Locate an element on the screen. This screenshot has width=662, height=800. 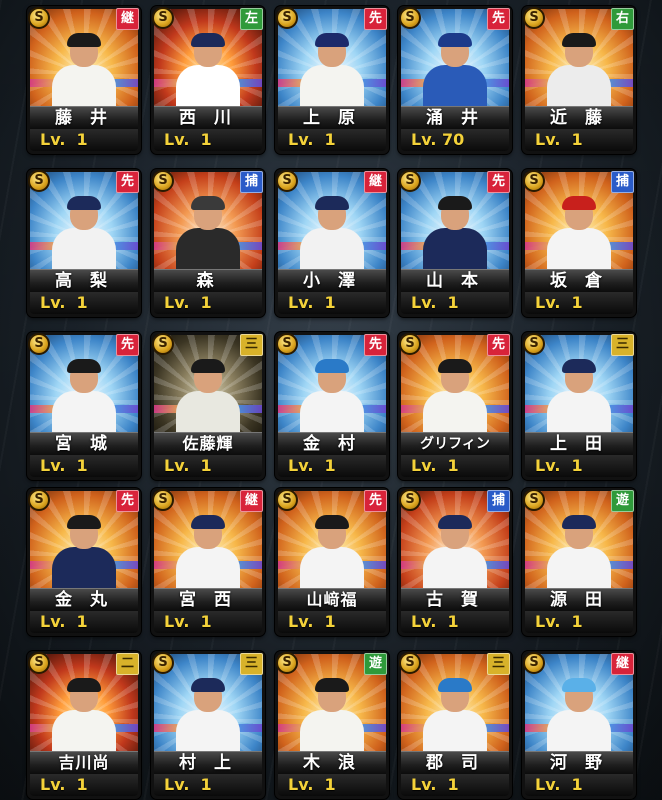
player-name: 山﨑福 is located at coordinates (332, 599).